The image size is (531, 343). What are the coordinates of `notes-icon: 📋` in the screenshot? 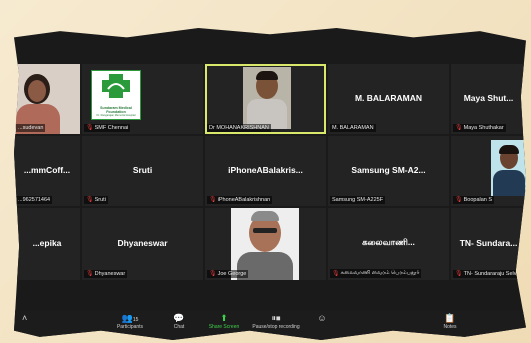 It's located at (450, 318).